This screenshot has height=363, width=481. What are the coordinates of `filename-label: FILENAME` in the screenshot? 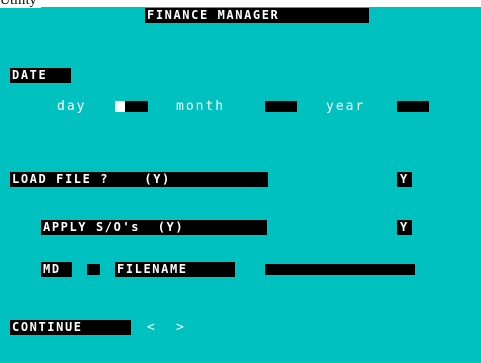 It's located at (175, 269).